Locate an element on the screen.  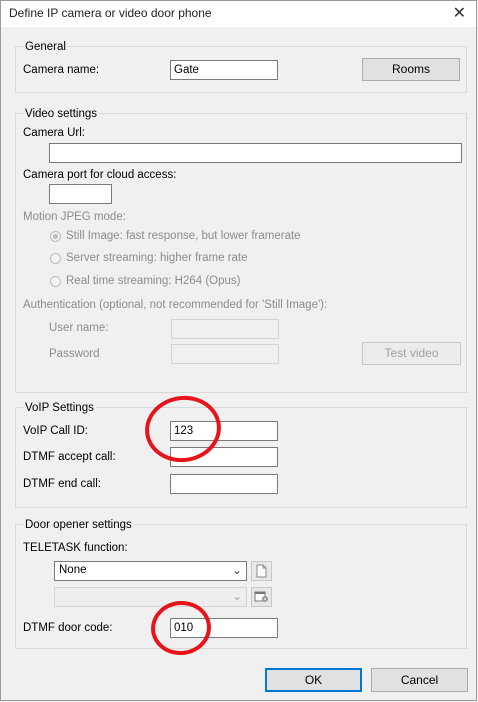
camera-name-label: Camera name: is located at coordinates (61, 70).